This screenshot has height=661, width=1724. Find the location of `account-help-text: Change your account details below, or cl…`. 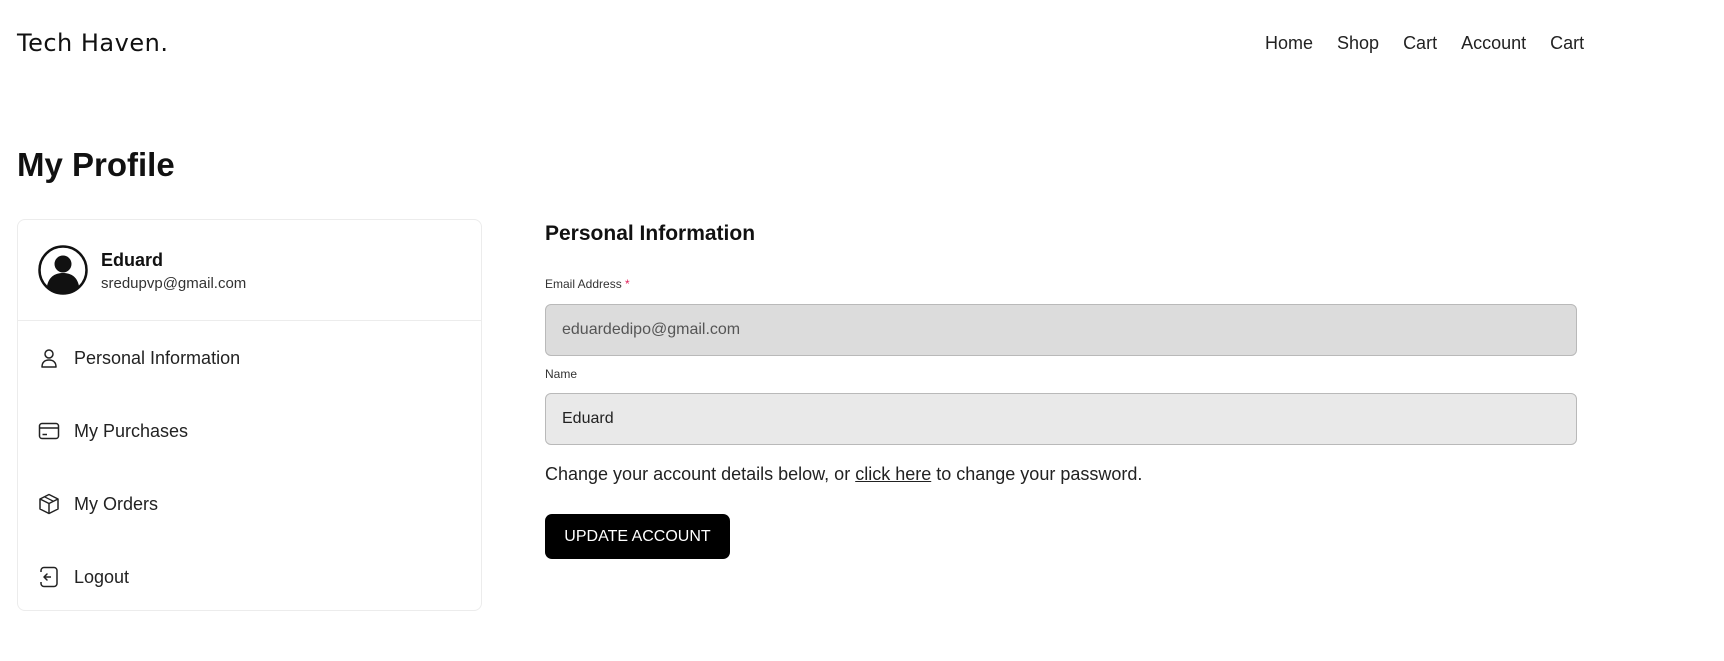

account-help-text: Change your account details below, or cl… is located at coordinates (843, 474).